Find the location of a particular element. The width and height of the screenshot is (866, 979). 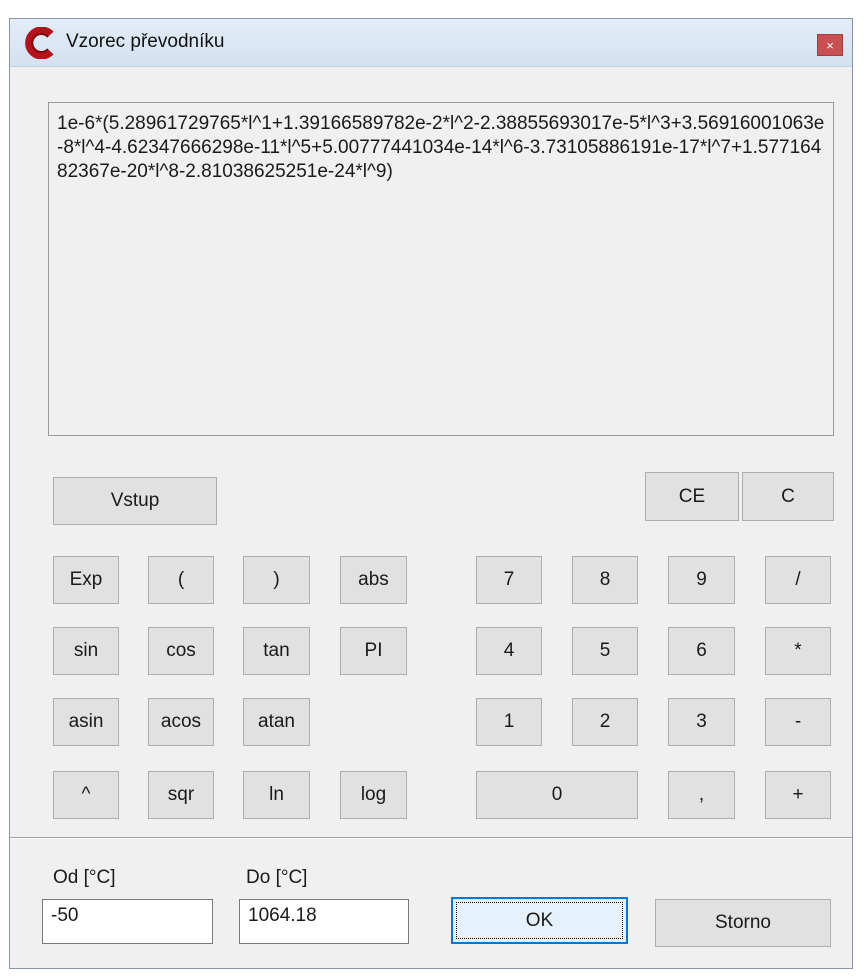

digit-8-button: 8 is located at coordinates (605, 580).